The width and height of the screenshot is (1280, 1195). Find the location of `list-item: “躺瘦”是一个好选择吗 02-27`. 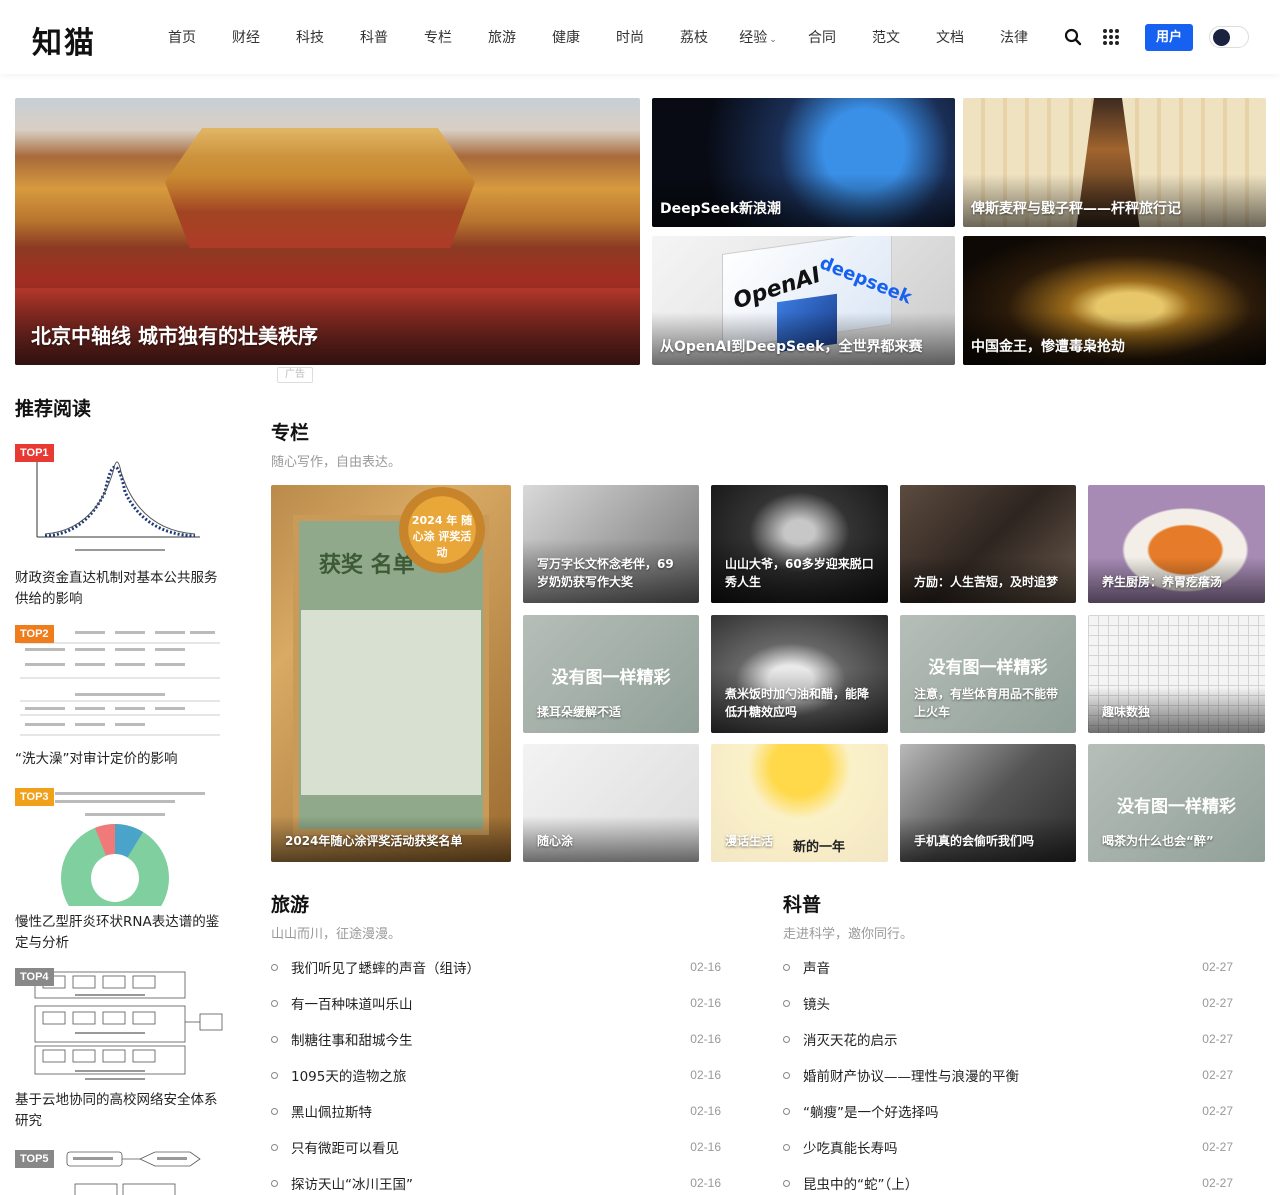

list-item: “躺瘦”是一个好选择吗 02-27 is located at coordinates (1008, 1111).